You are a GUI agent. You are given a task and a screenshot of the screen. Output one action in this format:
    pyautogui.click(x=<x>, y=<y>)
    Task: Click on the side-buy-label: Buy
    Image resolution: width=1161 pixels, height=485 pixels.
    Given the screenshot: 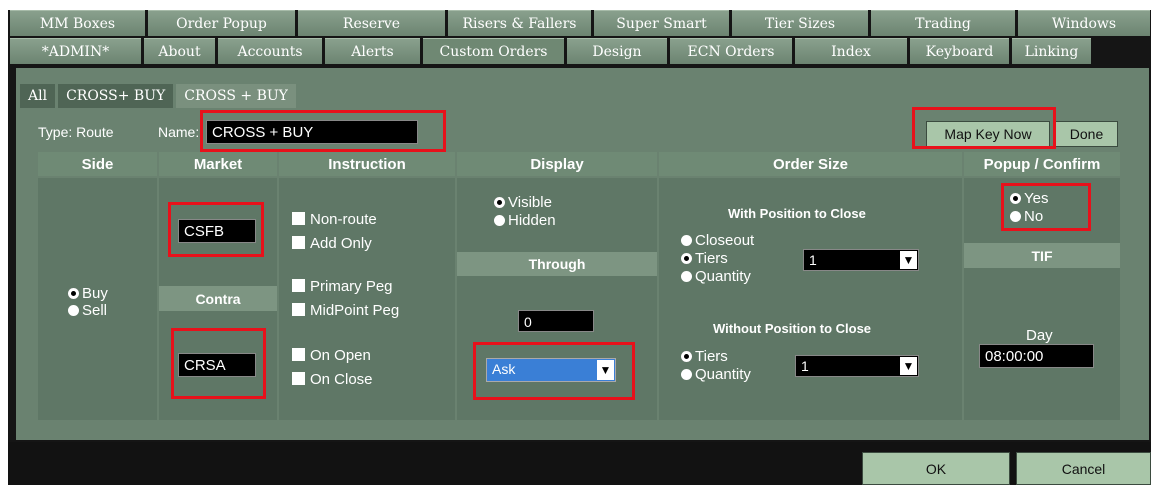 What is the action you would take?
    pyautogui.click(x=95, y=293)
    